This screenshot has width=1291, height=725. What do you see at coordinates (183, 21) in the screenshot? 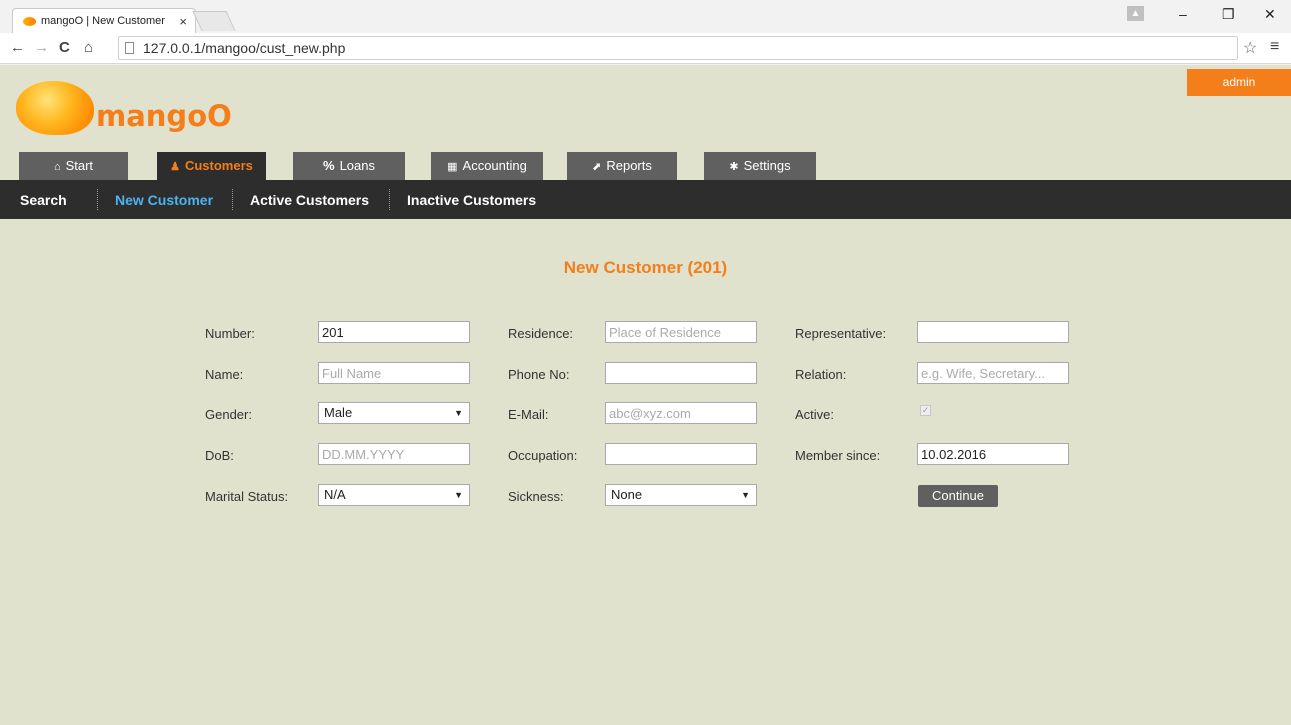
I see `close-tab-icon: ×` at bounding box center [183, 21].